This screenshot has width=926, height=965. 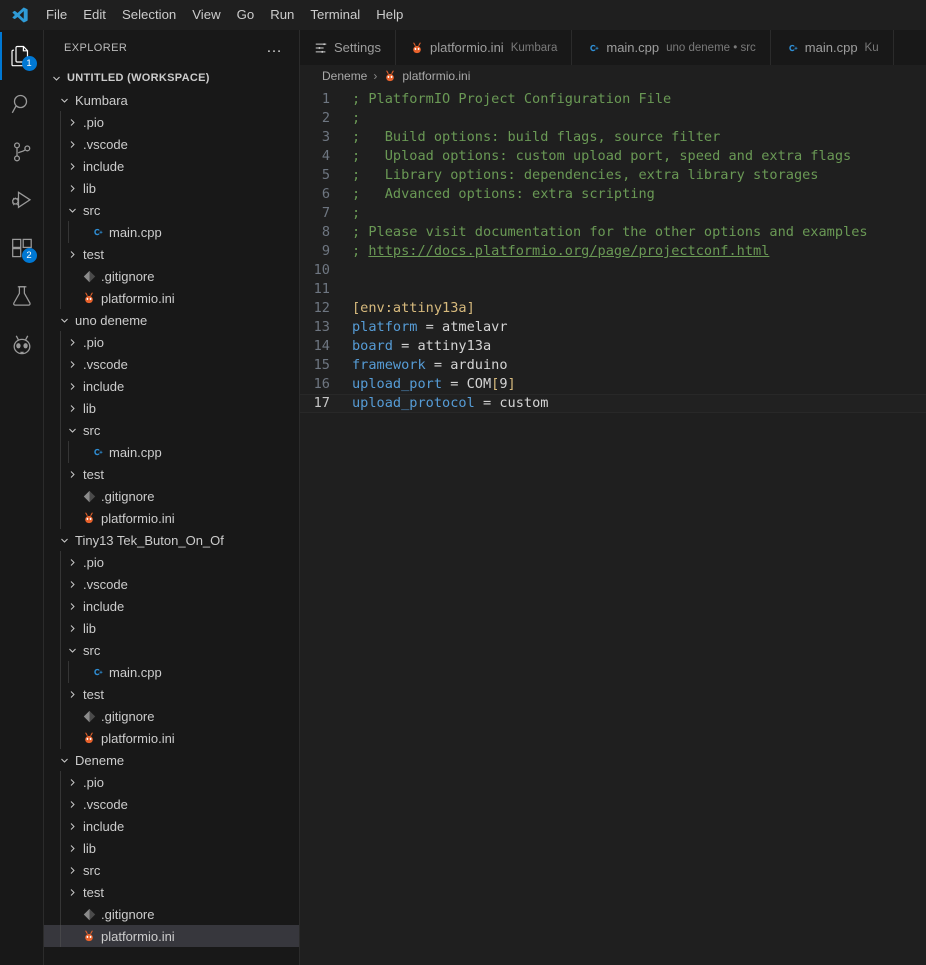 I want to click on activity-item-search, so click(x=22, y=104).